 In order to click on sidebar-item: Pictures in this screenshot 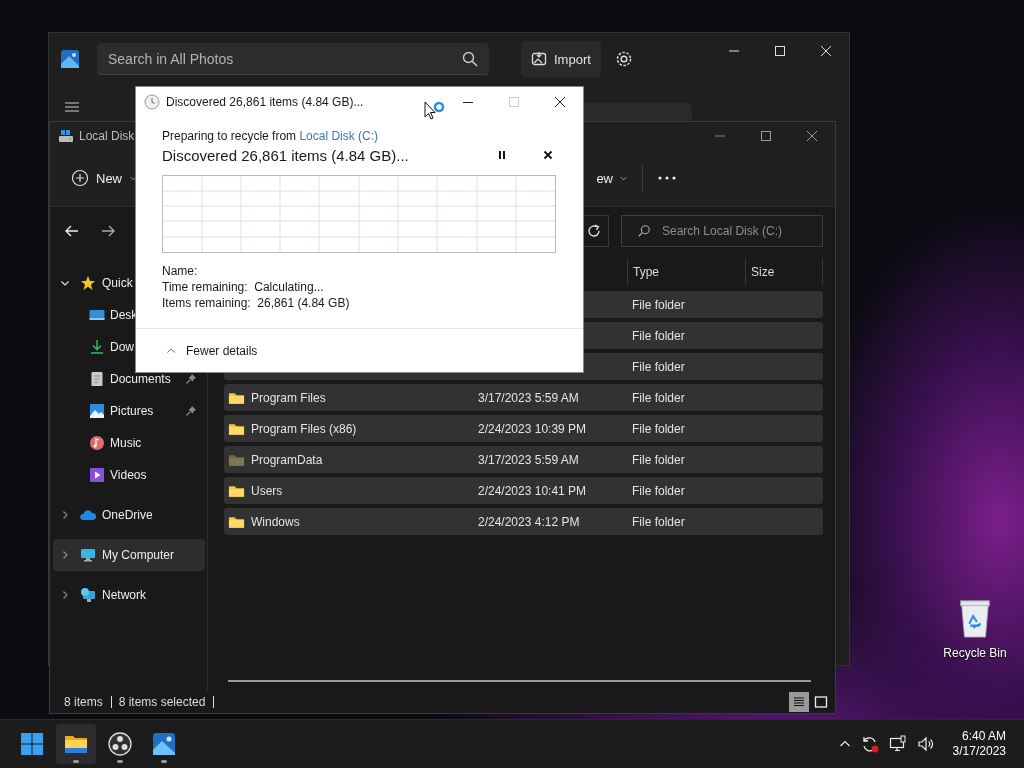, I will do `click(129, 411)`.